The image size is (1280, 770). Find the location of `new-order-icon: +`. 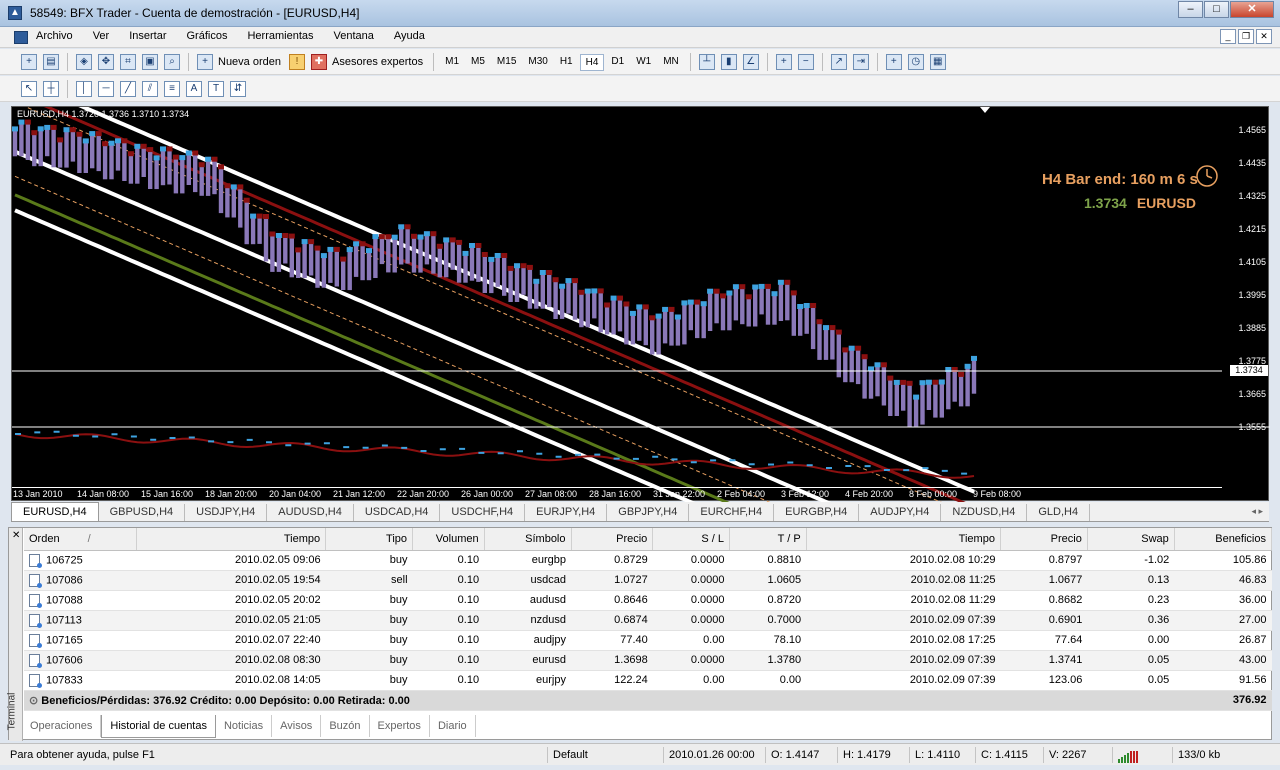

new-order-icon: + is located at coordinates (205, 62).